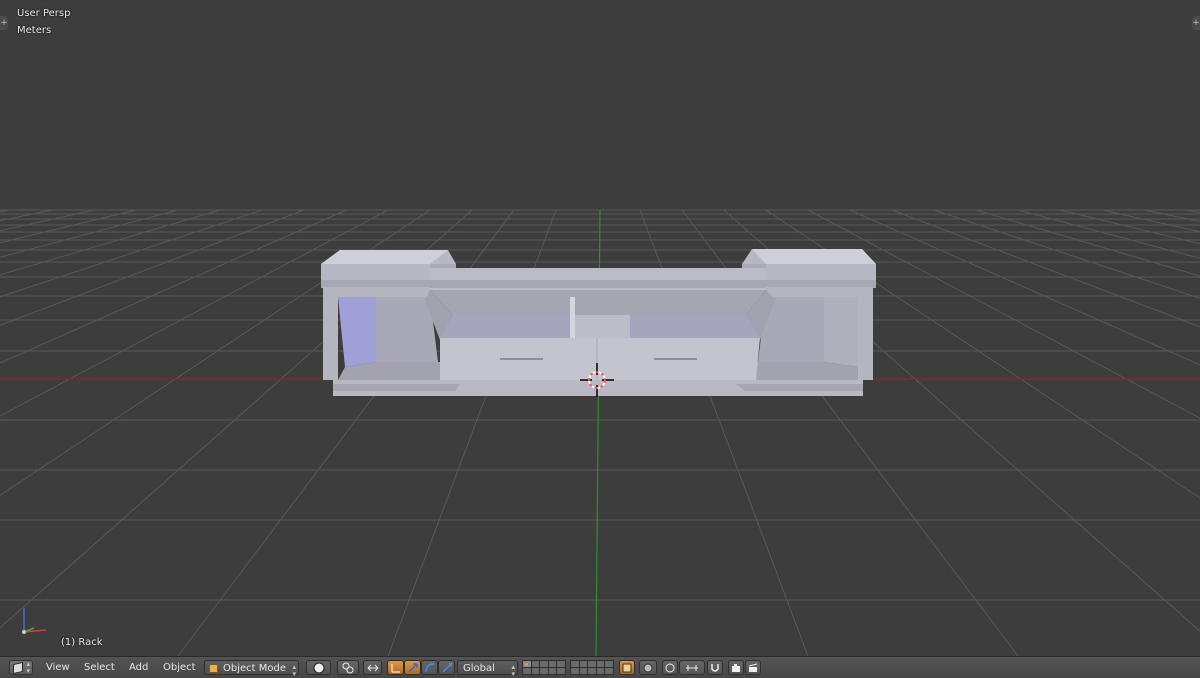 The width and height of the screenshot is (1200, 678). I want to click on orientation-select: Global ▴ ▾, so click(487, 669).